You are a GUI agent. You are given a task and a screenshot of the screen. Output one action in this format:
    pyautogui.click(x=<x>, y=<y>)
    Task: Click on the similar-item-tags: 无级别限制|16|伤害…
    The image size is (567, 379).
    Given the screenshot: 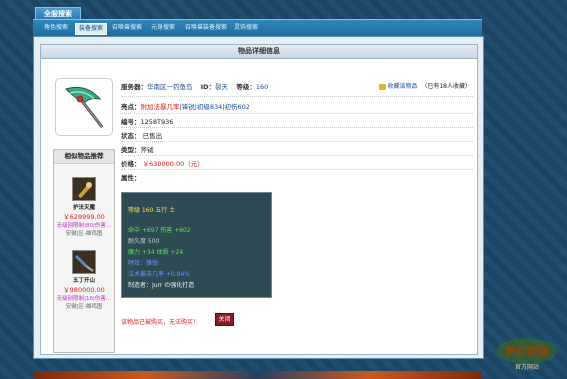 What is the action you would take?
    pyautogui.click(x=84, y=299)
    